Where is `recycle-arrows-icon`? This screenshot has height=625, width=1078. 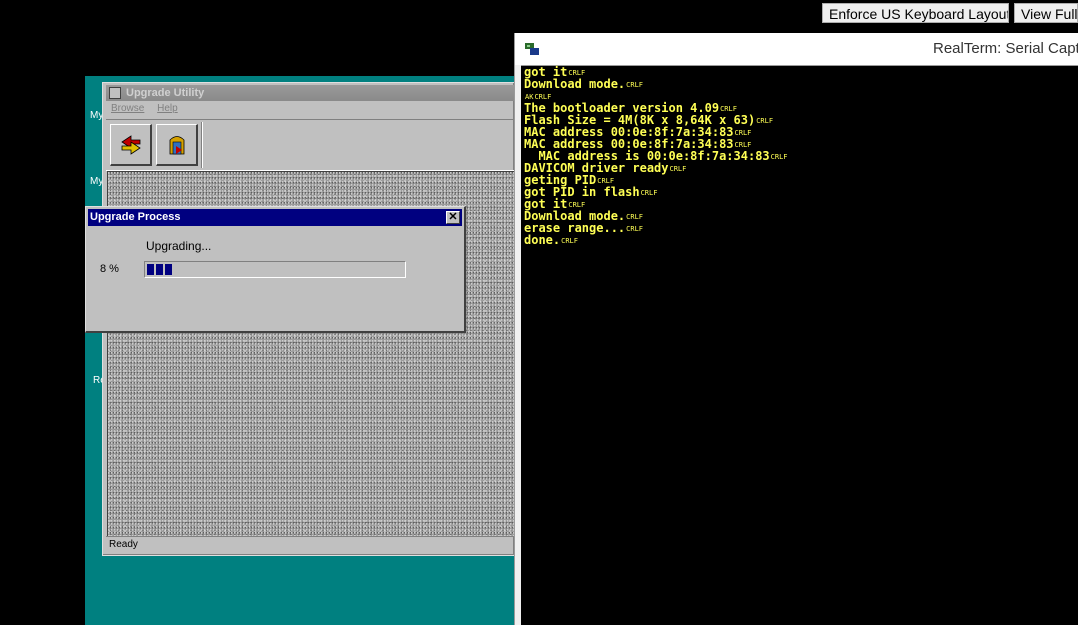 recycle-arrows-icon is located at coordinates (130, 144).